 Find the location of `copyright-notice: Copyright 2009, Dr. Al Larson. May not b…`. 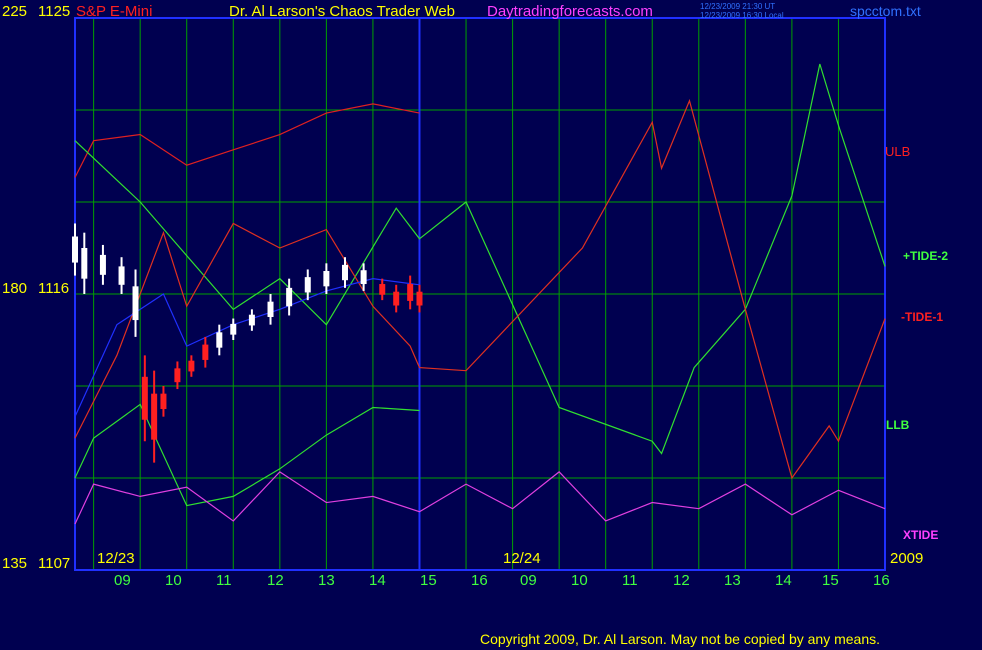

copyright-notice: Copyright 2009, Dr. Al Larson. May not b… is located at coordinates (680, 639).